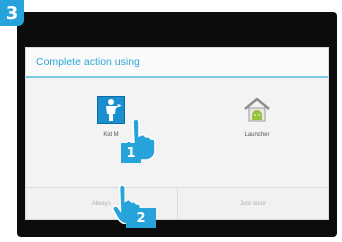 This screenshot has height=242, width=342. What do you see at coordinates (177, 63) in the screenshot?
I see `dialog-title: Complete action using` at bounding box center [177, 63].